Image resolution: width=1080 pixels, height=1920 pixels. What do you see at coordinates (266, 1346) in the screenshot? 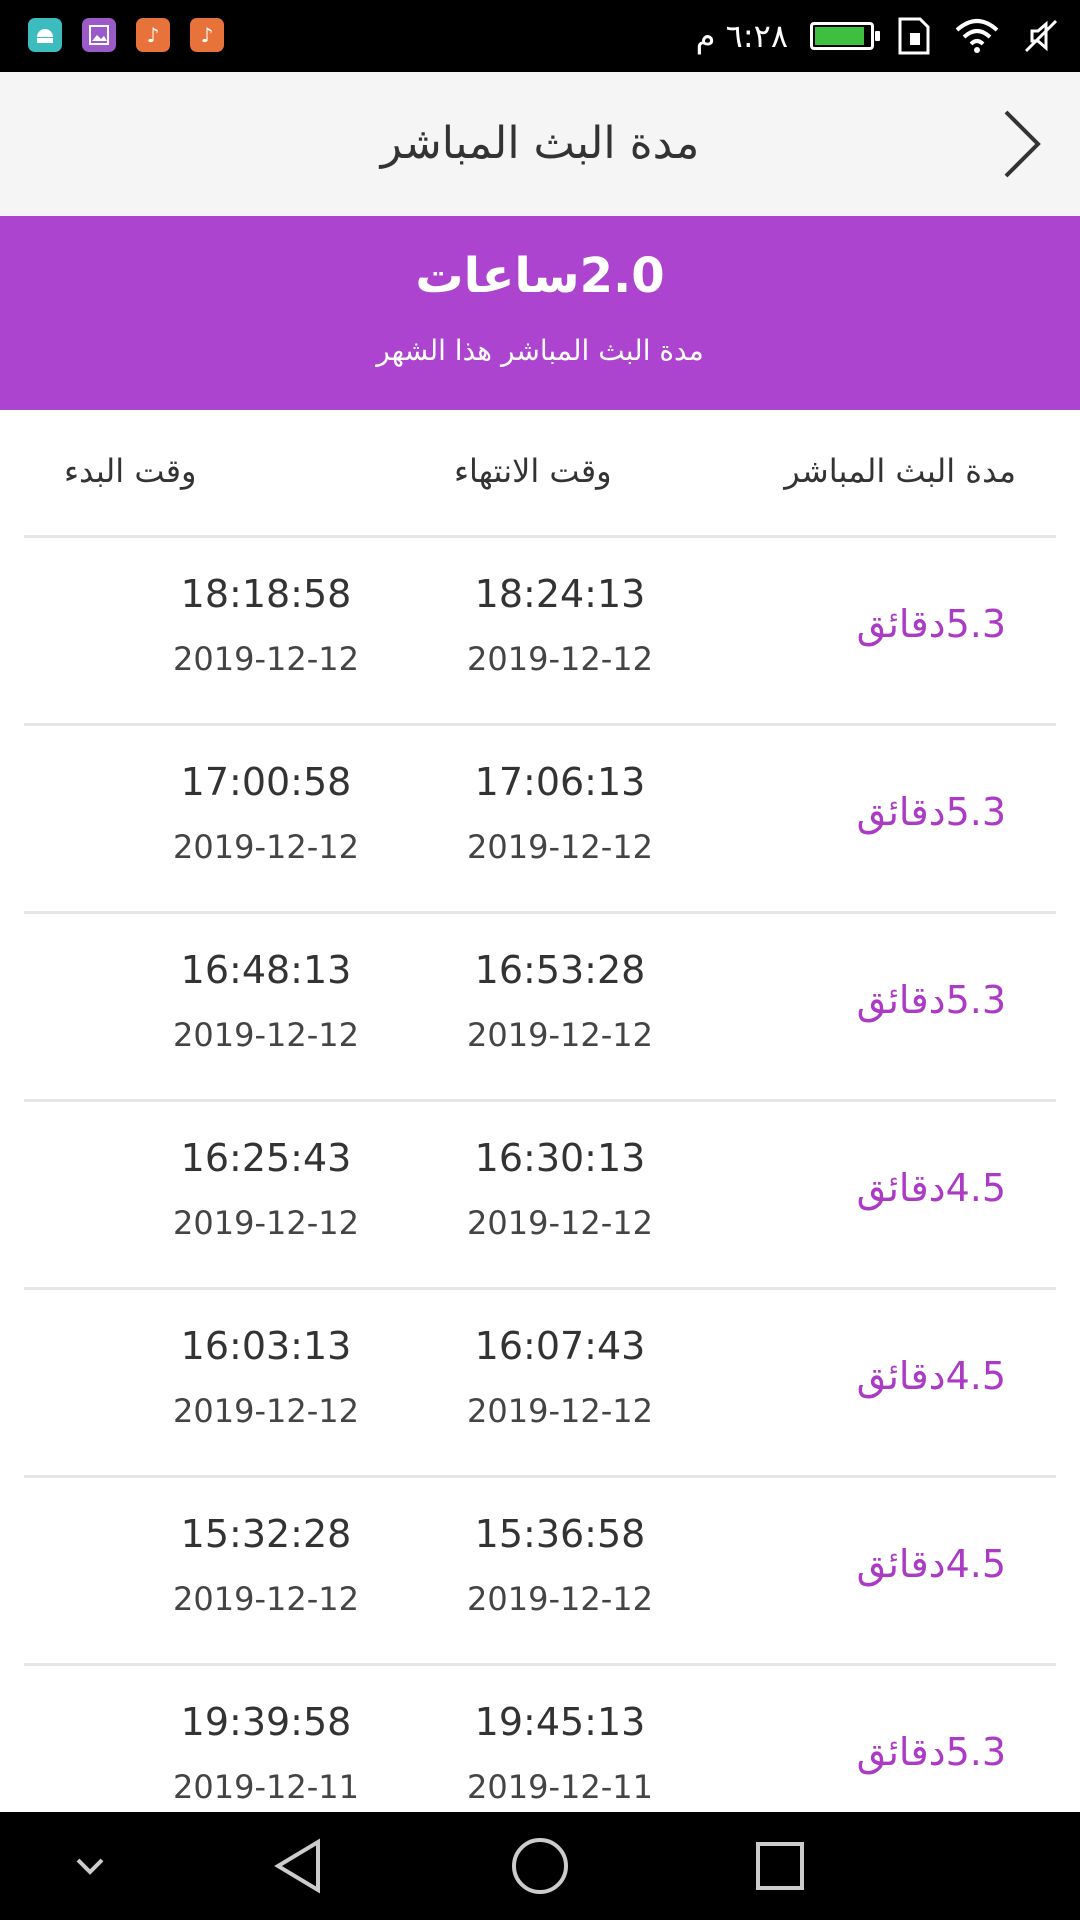
I see `start-time: 16:03:13` at bounding box center [266, 1346].